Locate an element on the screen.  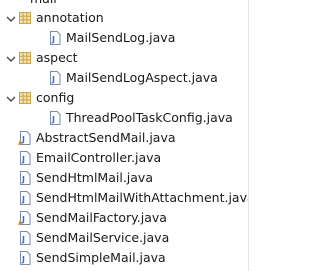
tree-item-partial: mail is located at coordinates (50, 3).